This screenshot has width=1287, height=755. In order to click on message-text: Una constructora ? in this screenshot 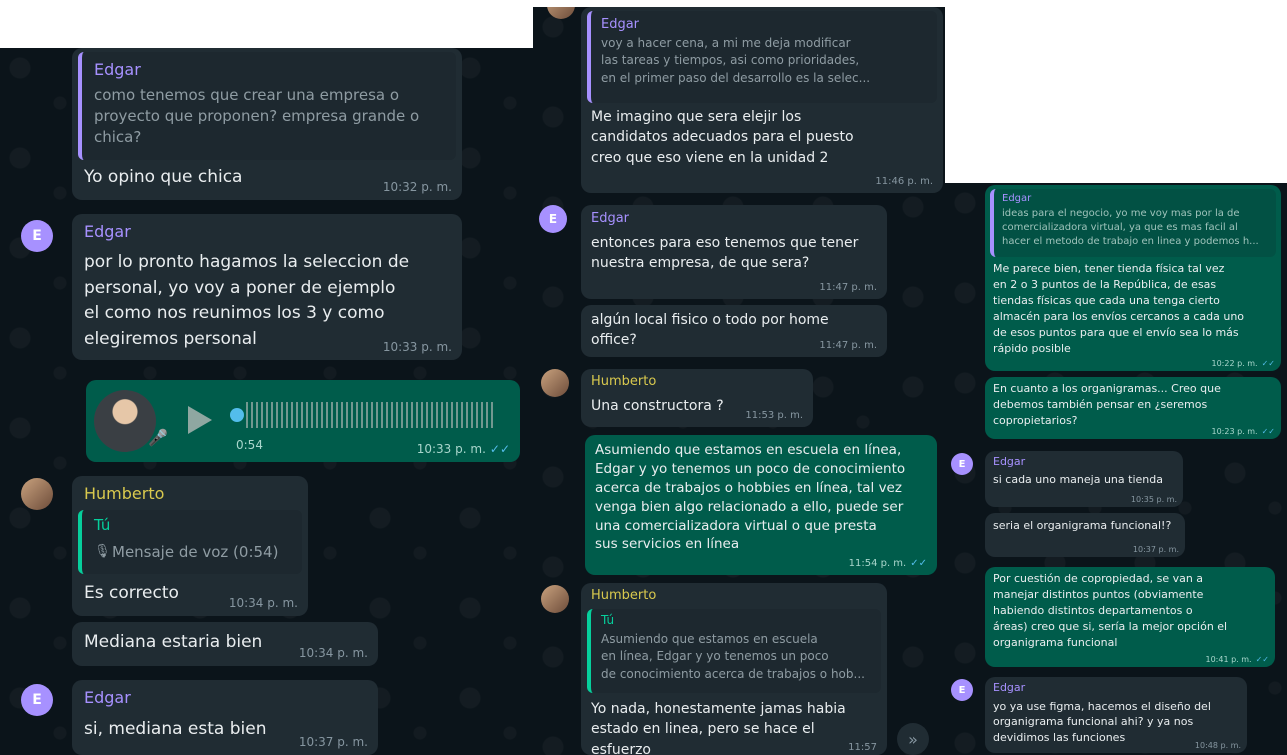, I will do `click(657, 406)`.